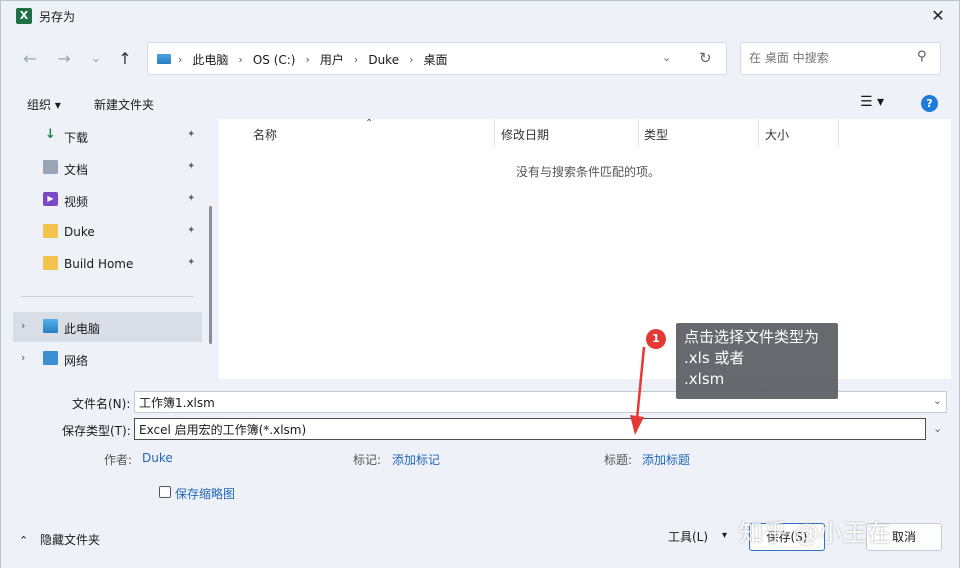 The width and height of the screenshot is (960, 568). Describe the element at coordinates (815, 533) in the screenshot. I see `watermark: 知乎 @小王在` at that location.